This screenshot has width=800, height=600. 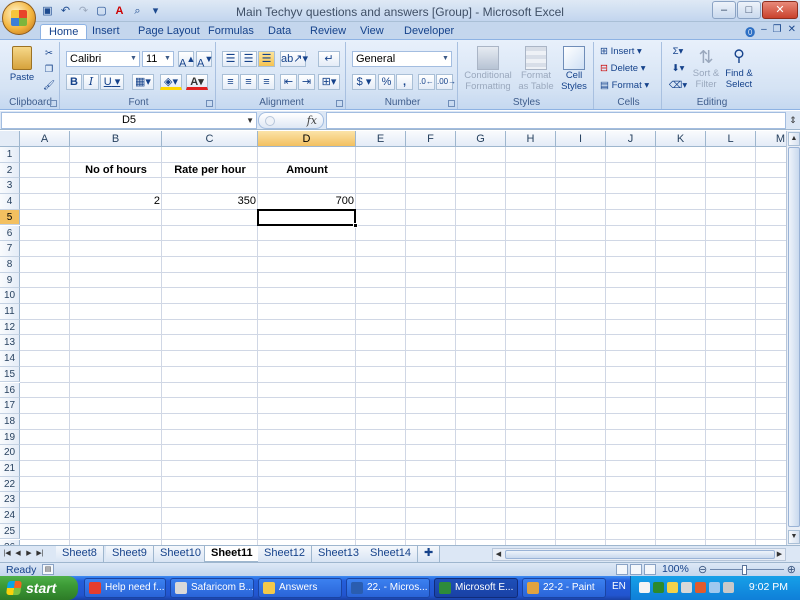 I want to click on column-header-d: D, so click(x=307, y=139).